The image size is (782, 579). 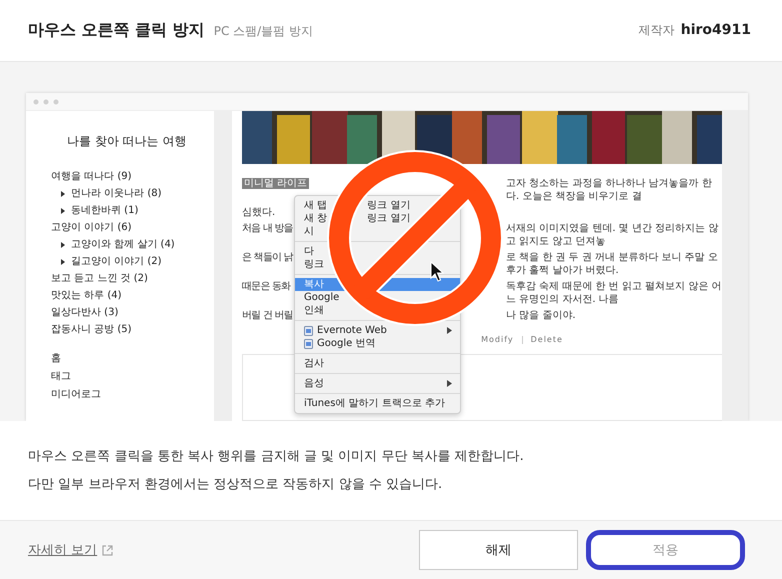 What do you see at coordinates (132, 227) in the screenshot?
I see `category-link: 고양이 이야기 (6)` at bounding box center [132, 227].